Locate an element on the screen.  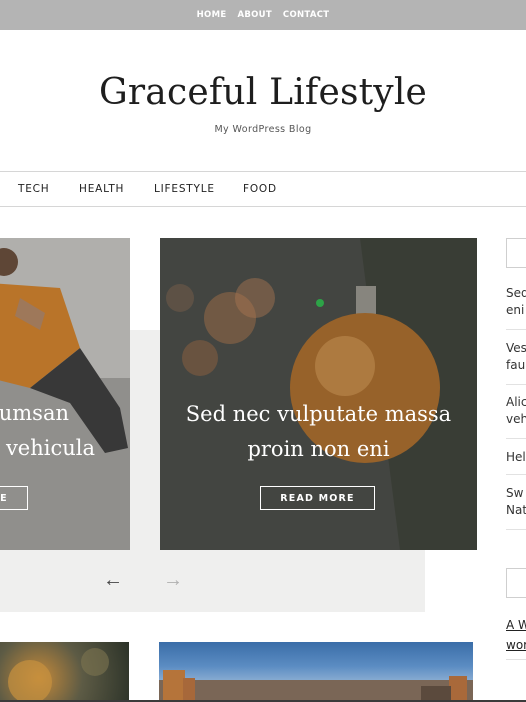
top-nav: HOME ABOUT CONTACT is located at coordinates (263, 15).